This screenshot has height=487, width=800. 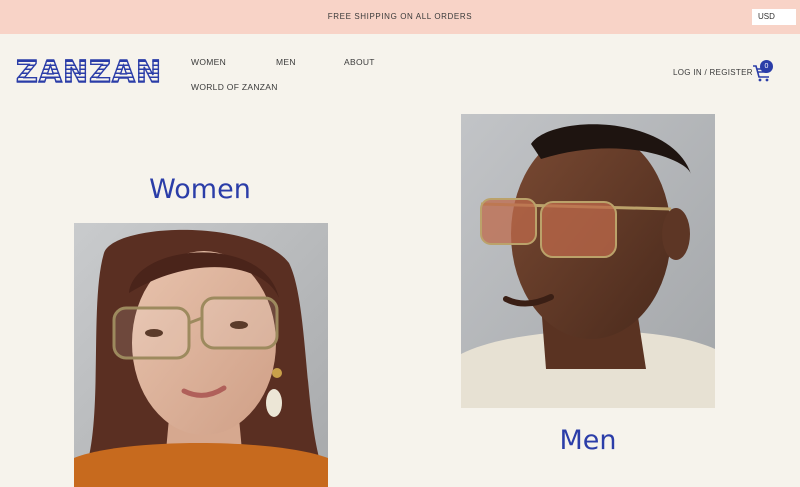 What do you see at coordinates (713, 72) in the screenshot?
I see `login-register-link: LOG IN / REGISTER` at bounding box center [713, 72].